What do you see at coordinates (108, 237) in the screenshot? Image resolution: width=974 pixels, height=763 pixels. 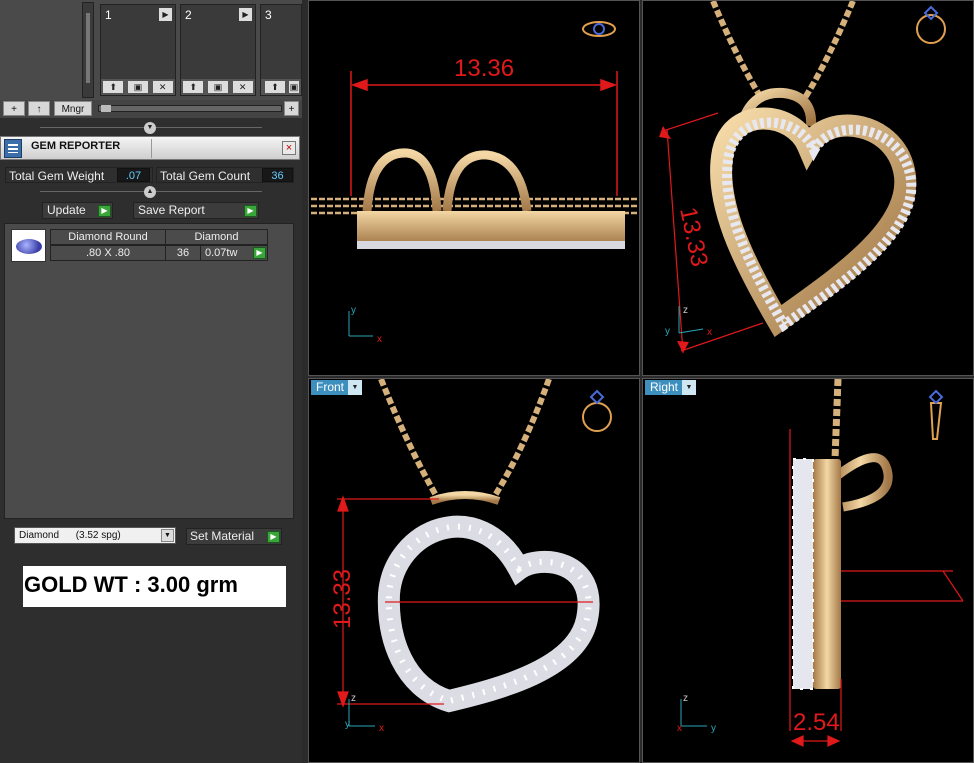 I see `shape-header: Diamond Round` at bounding box center [108, 237].